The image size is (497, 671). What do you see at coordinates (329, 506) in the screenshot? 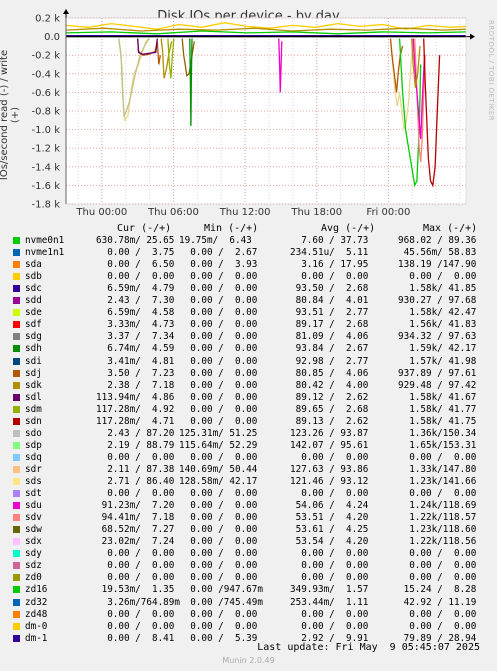
I see `legend-avg-value: 54.06 / 4.24` at bounding box center [329, 506].